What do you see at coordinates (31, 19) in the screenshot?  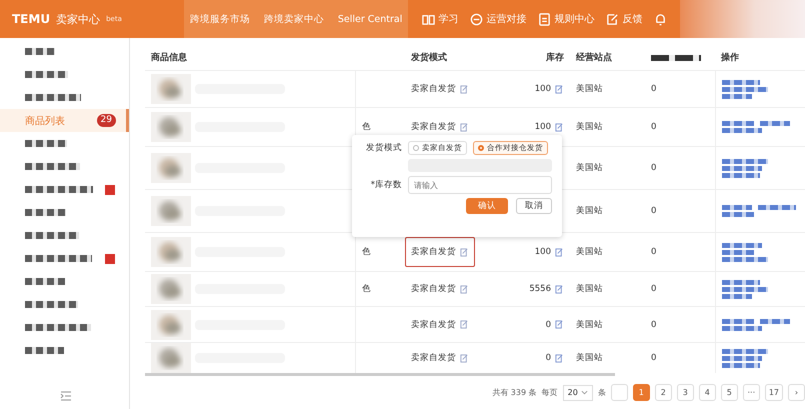 I see `logo: TEMU` at bounding box center [31, 19].